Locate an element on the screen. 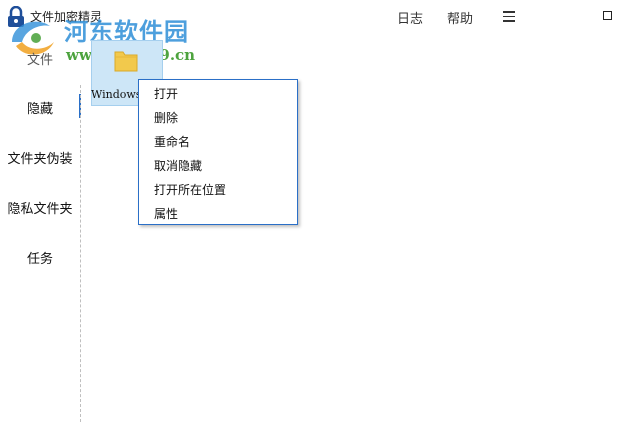  context-menu-rename: 重命名 is located at coordinates (172, 141).